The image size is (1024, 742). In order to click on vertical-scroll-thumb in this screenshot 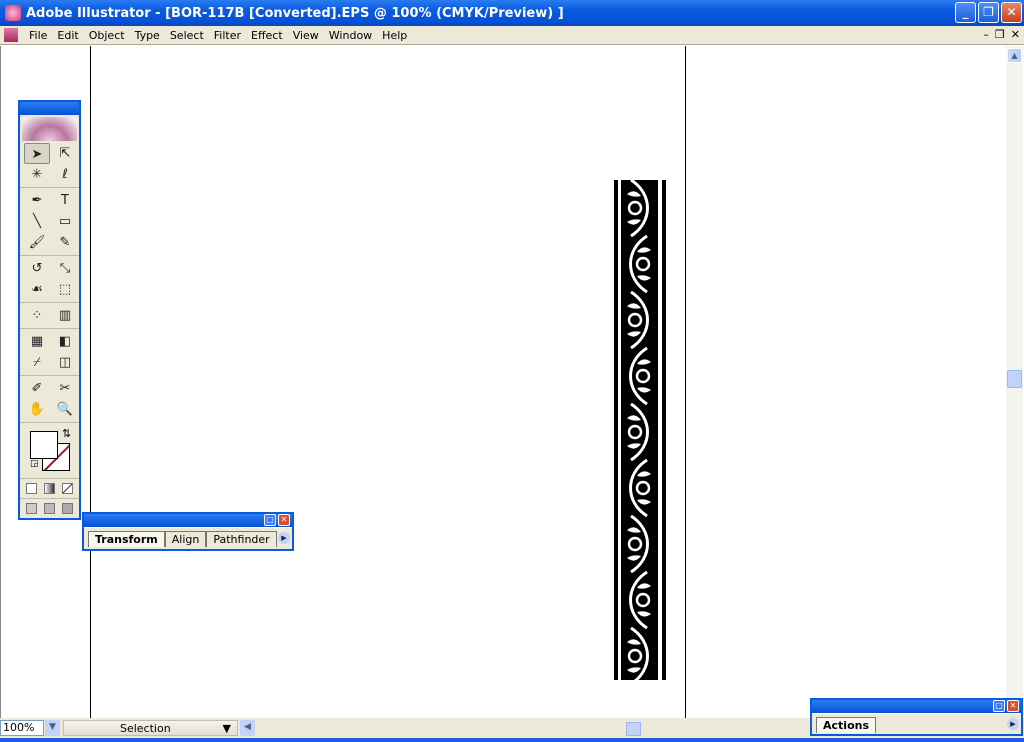, I will do `click(1014, 379)`.